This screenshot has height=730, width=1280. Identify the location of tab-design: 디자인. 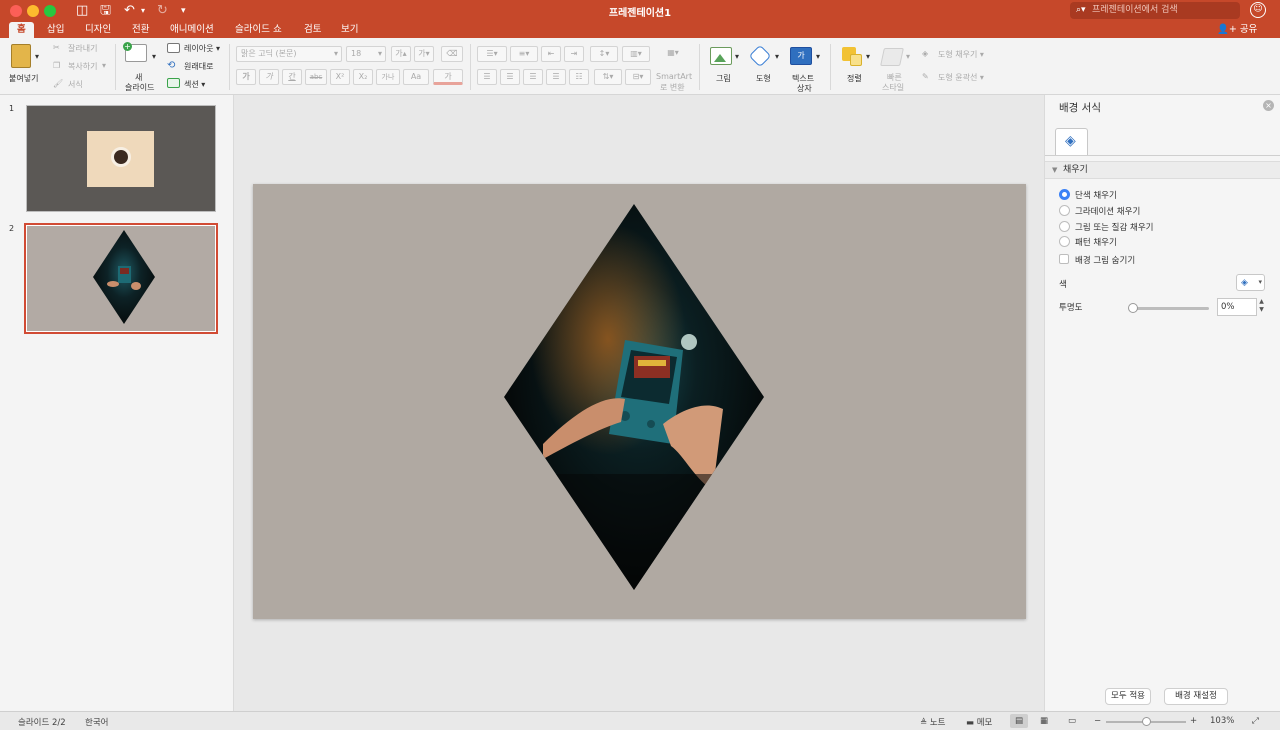
(98, 30).